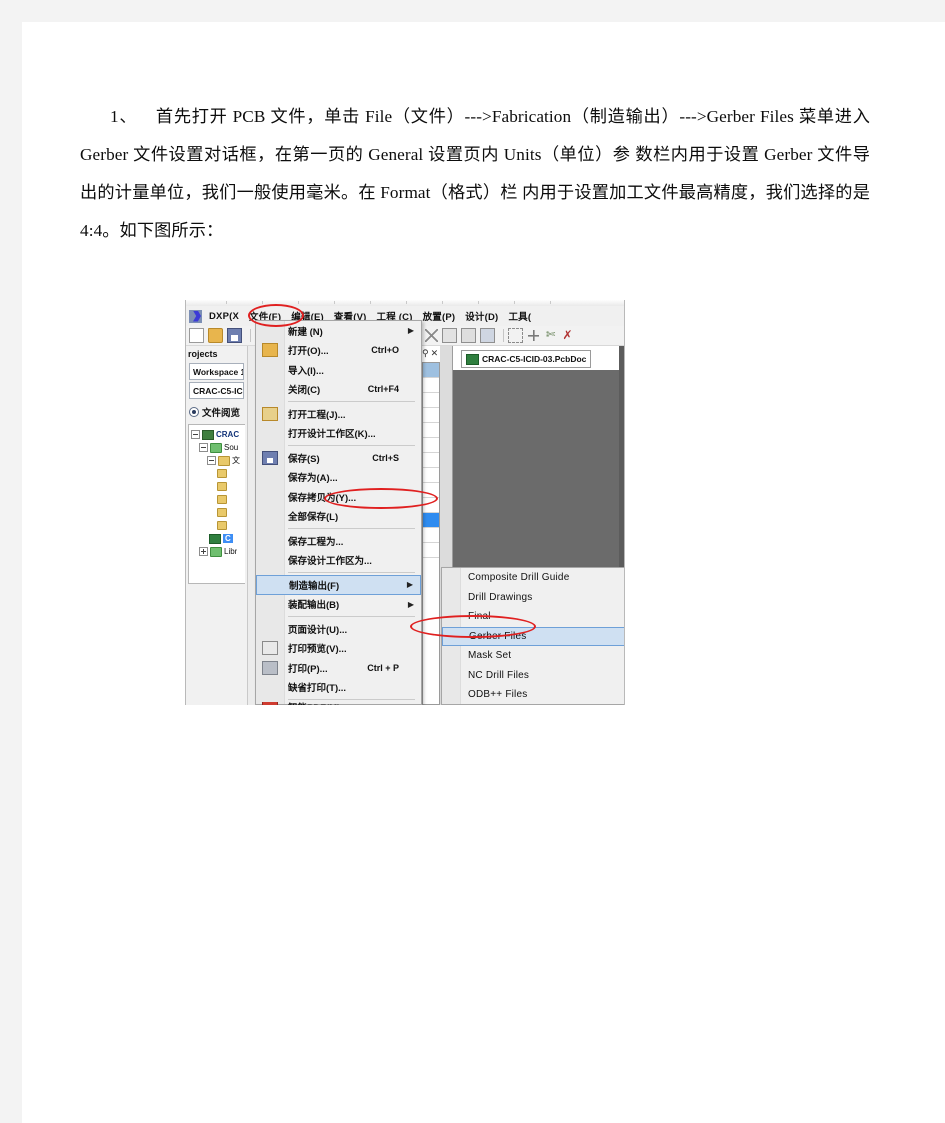 The image size is (945, 1123). I want to click on tree-item: Sou, so click(218, 447).